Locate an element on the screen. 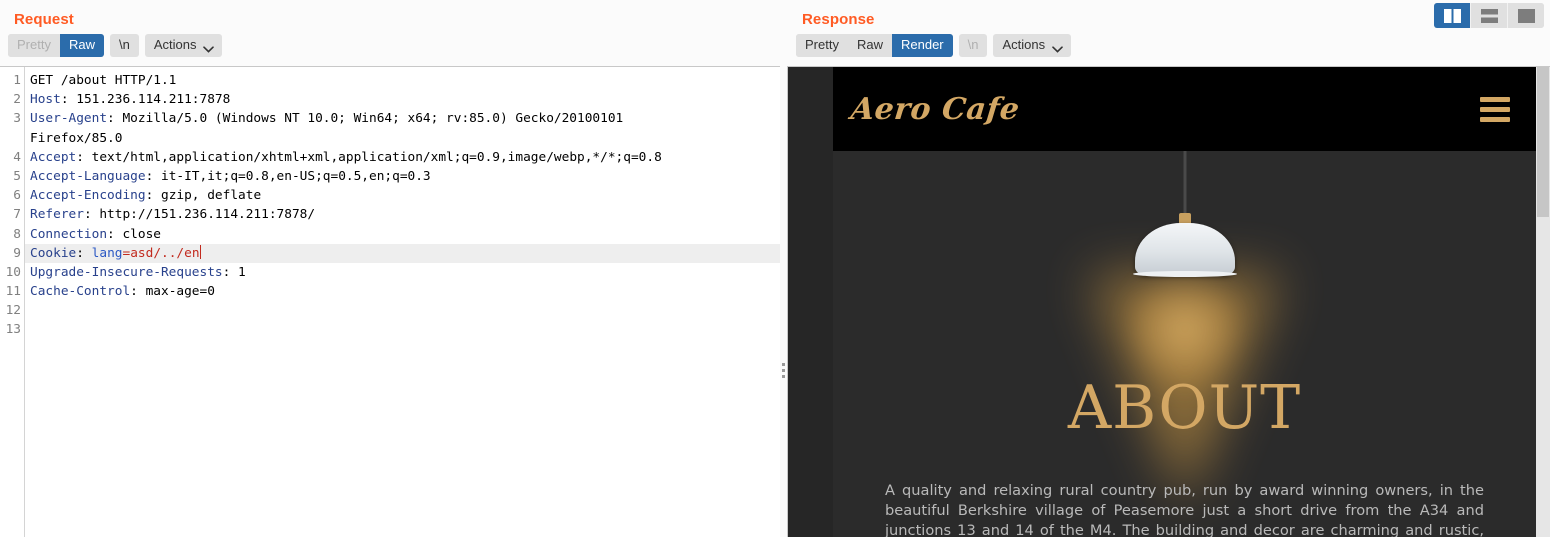  header-name: Host is located at coordinates (45, 100).